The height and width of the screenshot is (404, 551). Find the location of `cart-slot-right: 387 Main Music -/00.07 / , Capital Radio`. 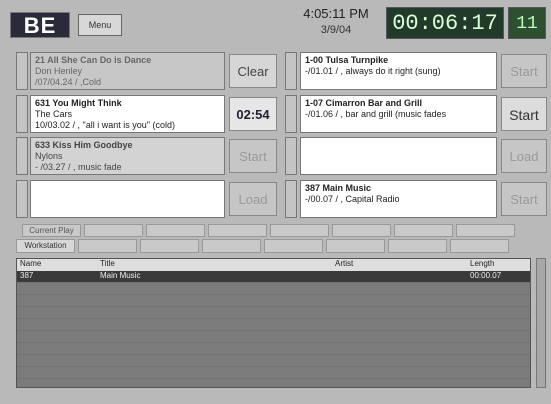

cart-slot-right: 387 Main Music -/00.07 / , Capital Radio is located at coordinates (398, 199).